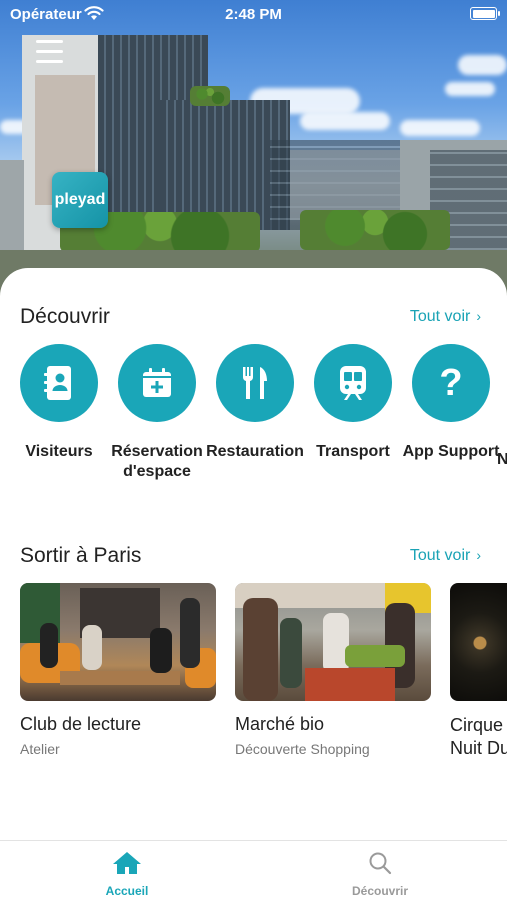  Describe the element at coordinates (451, 383) in the screenshot. I see `question-mark-icon: ?` at that location.